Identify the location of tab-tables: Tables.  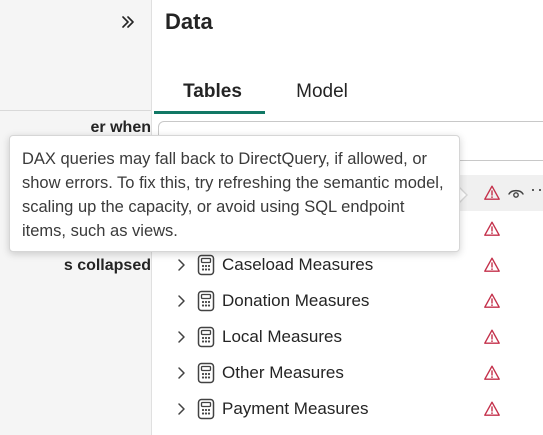
(212, 92).